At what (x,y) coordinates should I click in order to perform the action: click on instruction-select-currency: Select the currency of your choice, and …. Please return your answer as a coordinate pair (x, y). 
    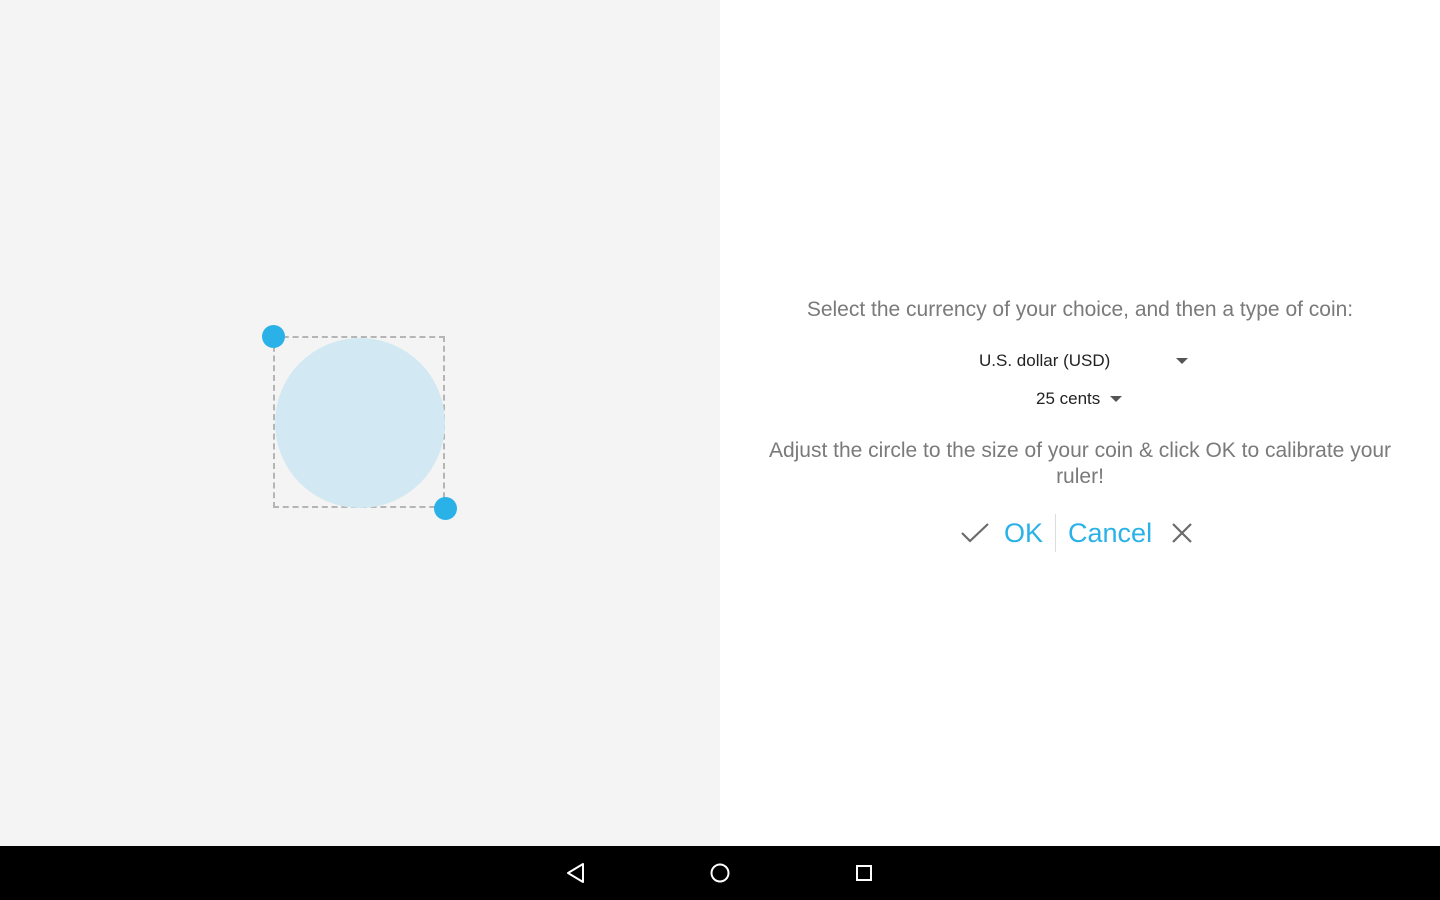
    Looking at the image, I should click on (1080, 309).